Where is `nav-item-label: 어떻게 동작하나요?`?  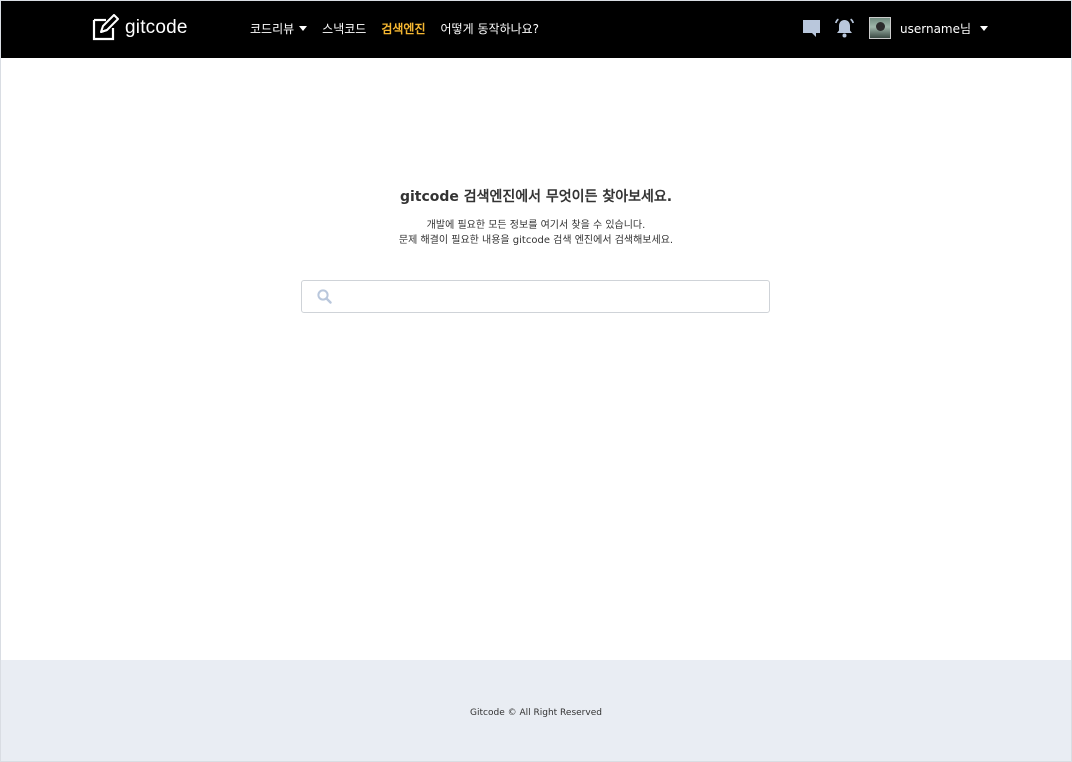
nav-item-label: 어떻게 동작하나요? is located at coordinates (490, 29).